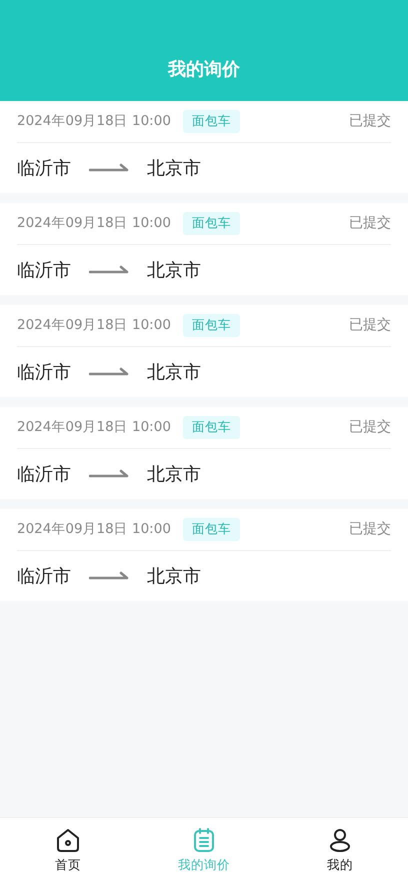 The width and height of the screenshot is (408, 883). I want to click on tab-item: 我的, so click(340, 850).